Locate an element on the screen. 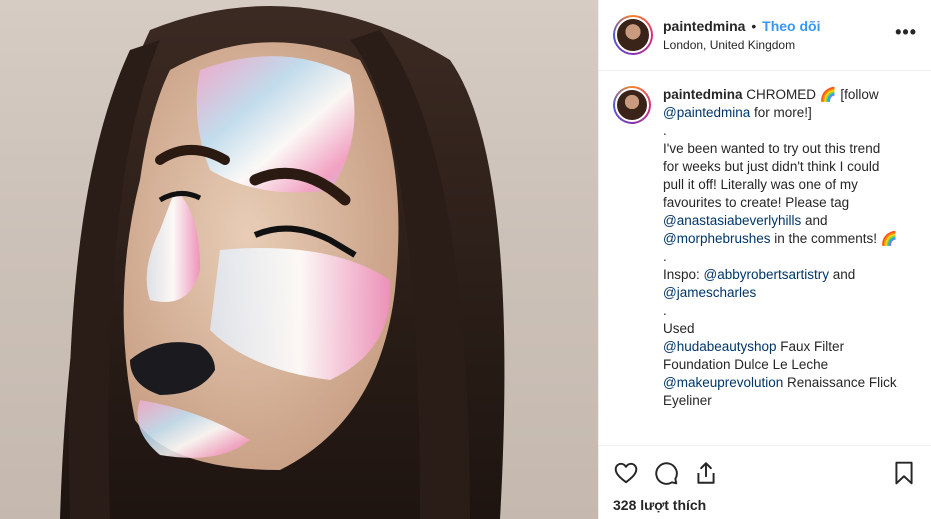 The height and width of the screenshot is (519, 931). mention-link: @jamescharles is located at coordinates (709, 292).